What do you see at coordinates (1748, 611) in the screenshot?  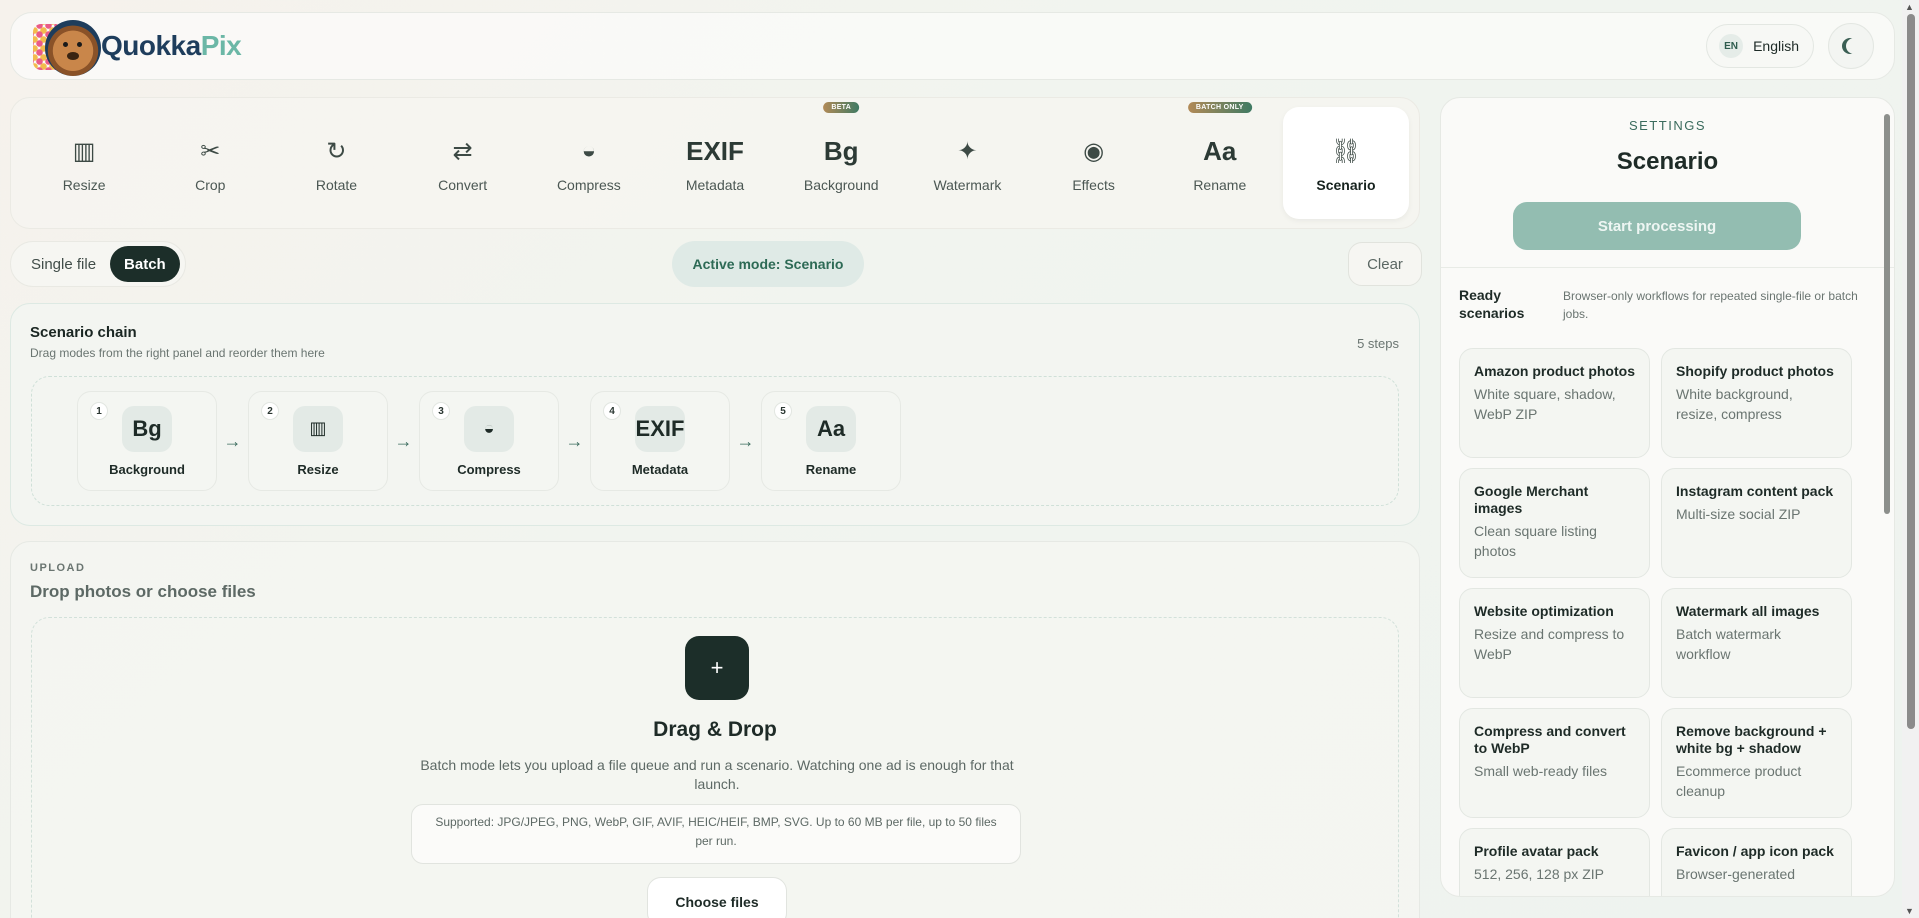 I see `scenario-card-title: Watermark all images` at bounding box center [1748, 611].